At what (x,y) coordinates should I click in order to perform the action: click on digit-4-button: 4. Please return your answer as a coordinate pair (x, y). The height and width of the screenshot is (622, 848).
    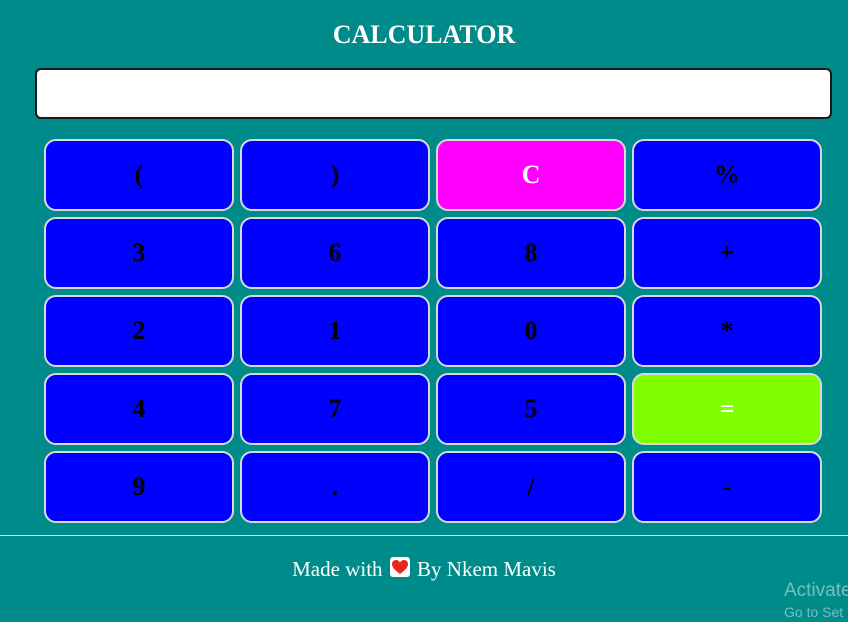
    Looking at the image, I should click on (139, 409).